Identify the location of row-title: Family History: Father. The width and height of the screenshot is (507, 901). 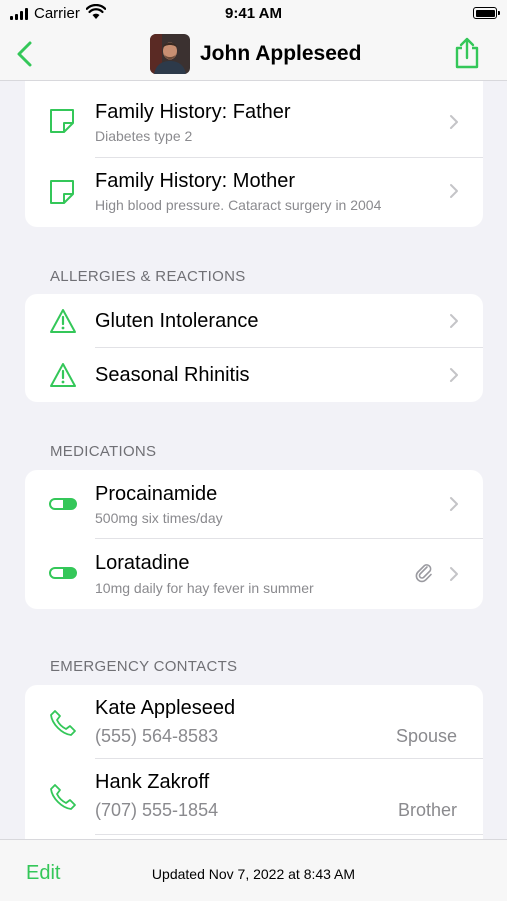
(193, 112).